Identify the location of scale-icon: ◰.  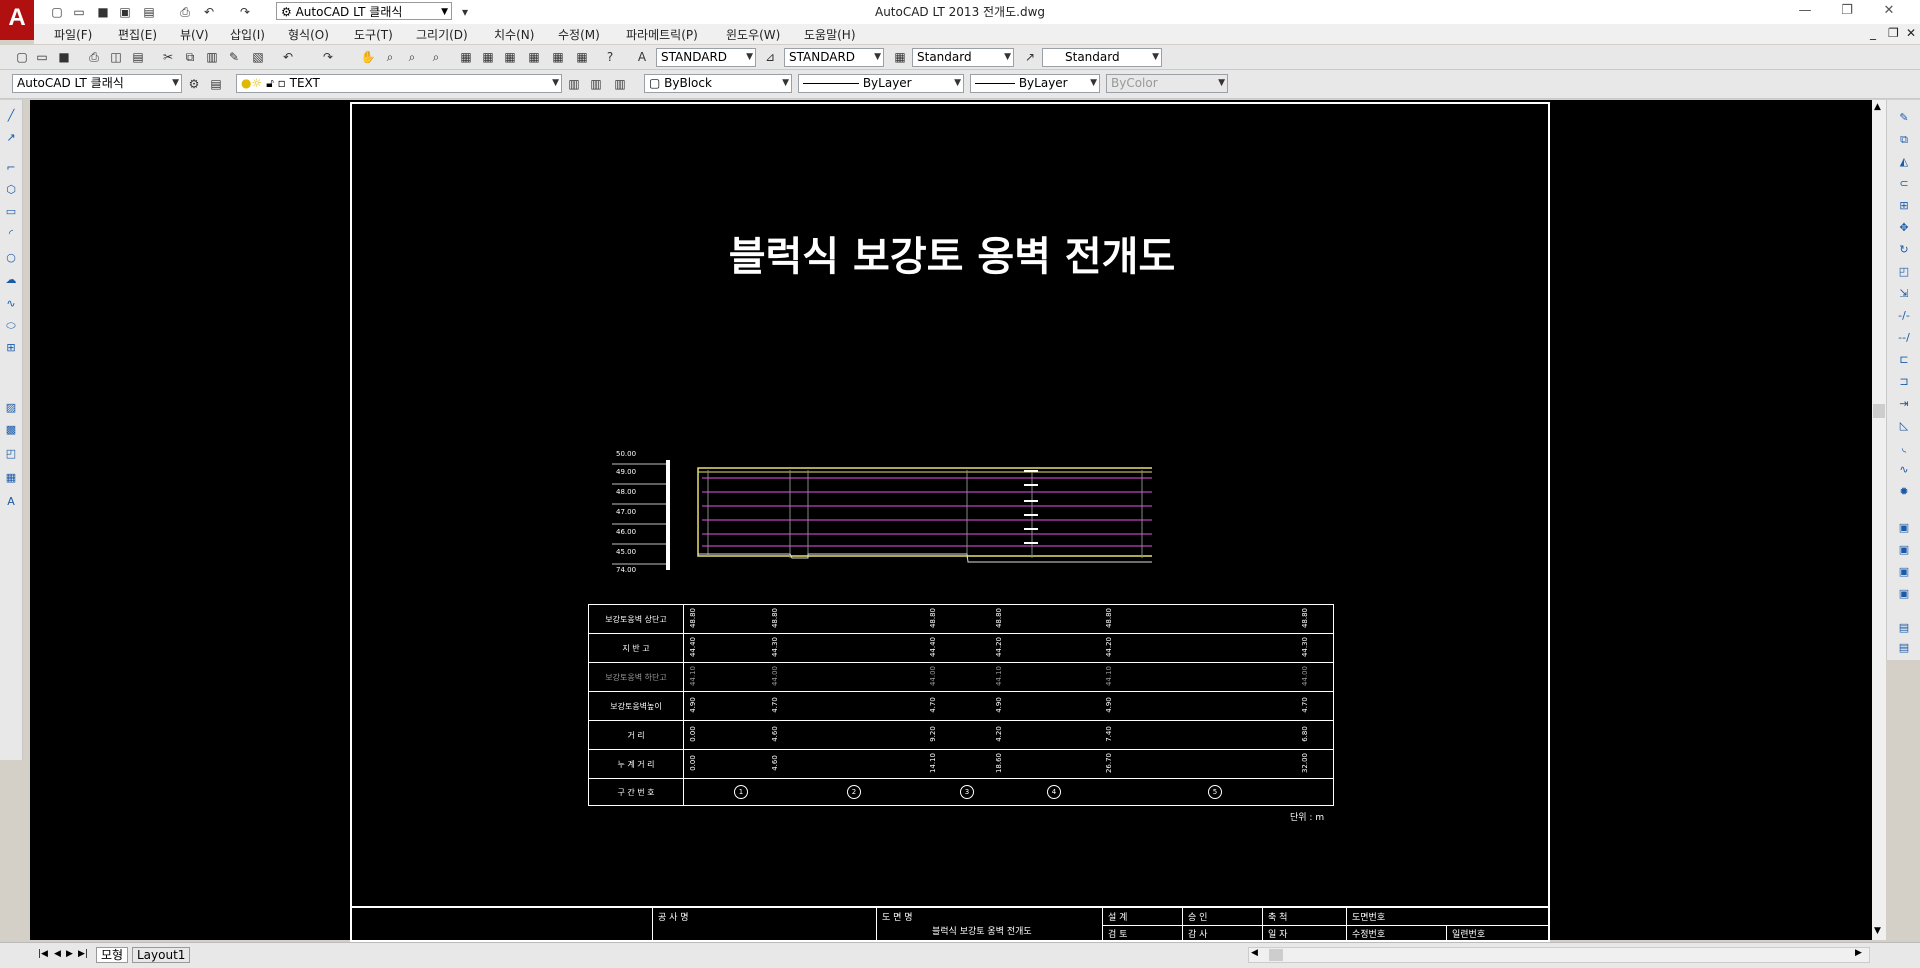
(1904, 272).